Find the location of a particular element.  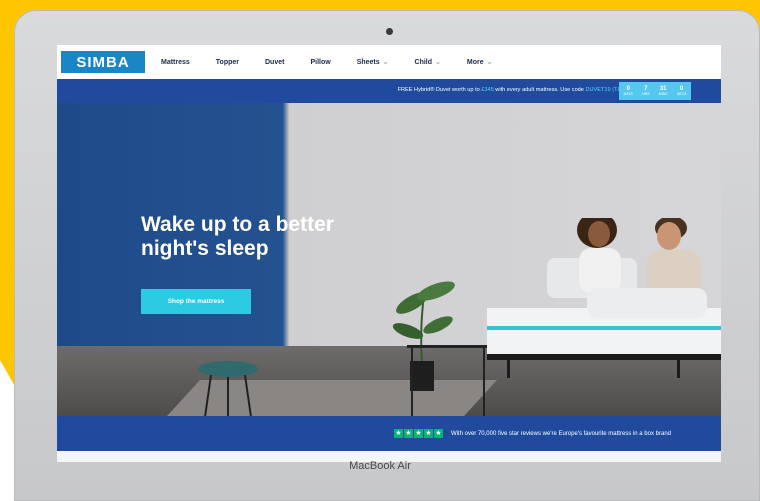

nav-item-label: Duvet is located at coordinates (275, 62).